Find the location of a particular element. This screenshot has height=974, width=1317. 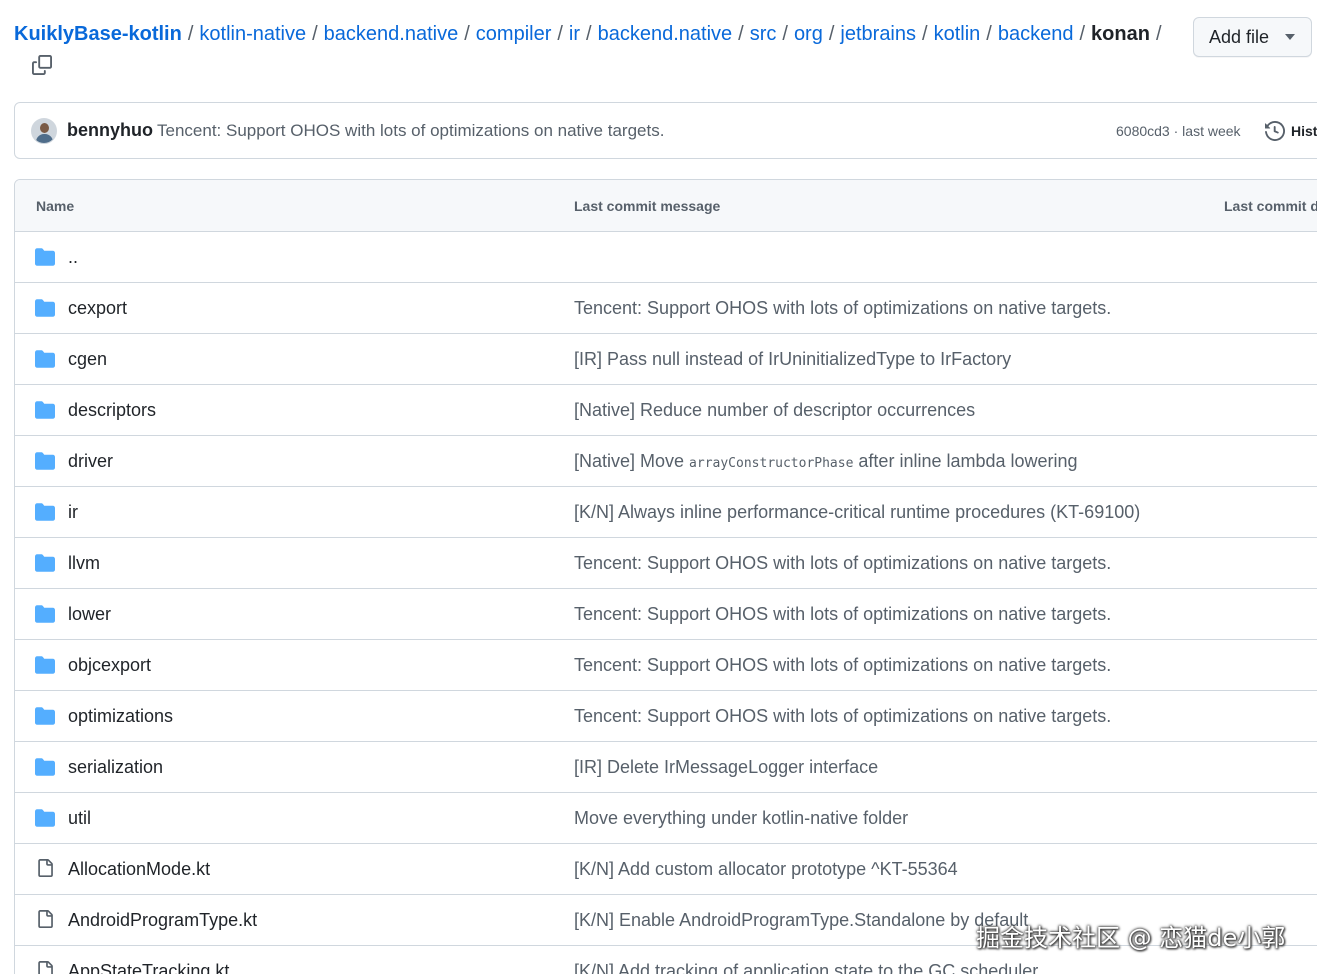

folder-link: descriptors is located at coordinates (112, 410).